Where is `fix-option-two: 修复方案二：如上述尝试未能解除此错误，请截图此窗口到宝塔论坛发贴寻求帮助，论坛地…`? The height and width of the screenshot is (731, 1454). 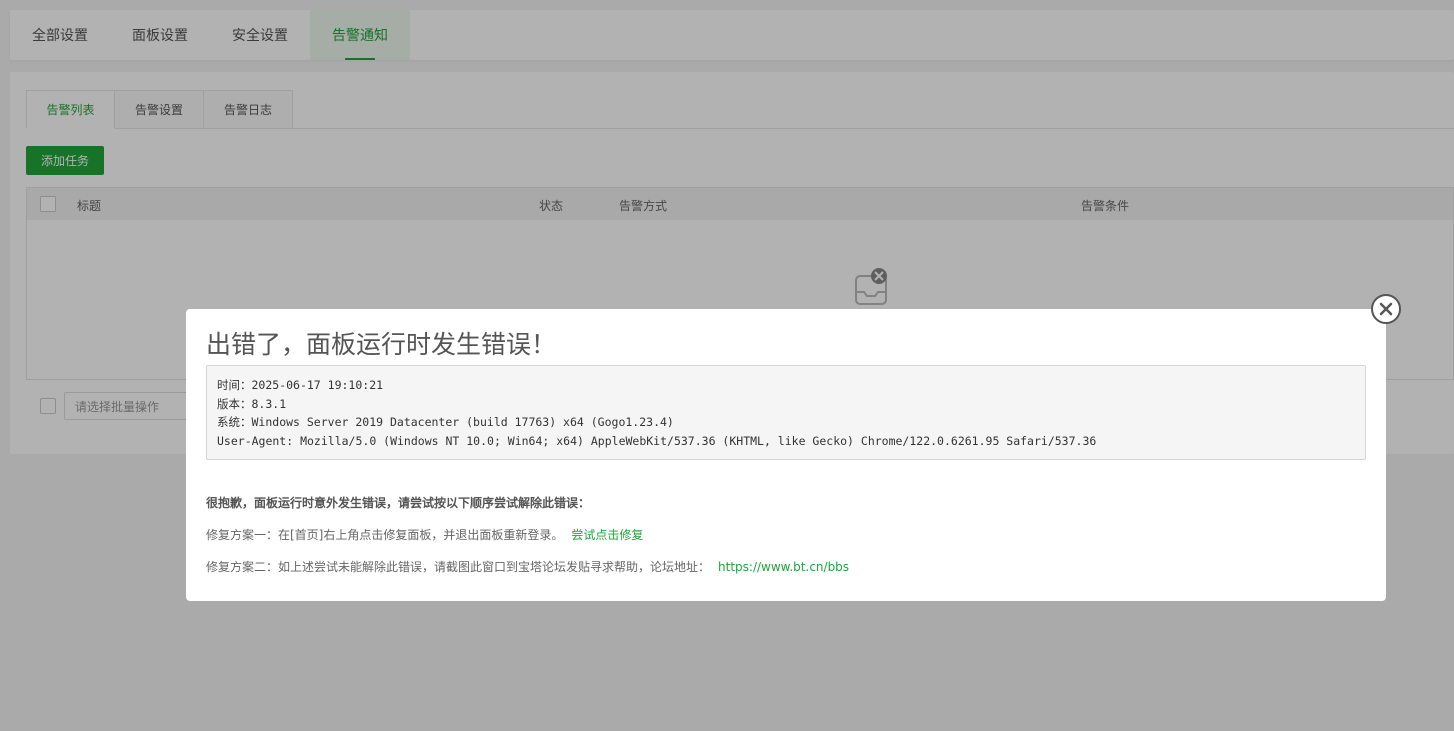
fix-option-two: 修复方案二：如上述尝试未能解除此错误，请截图此窗口到宝塔论坛发贴寻求帮助，论坛地… is located at coordinates (527, 566).